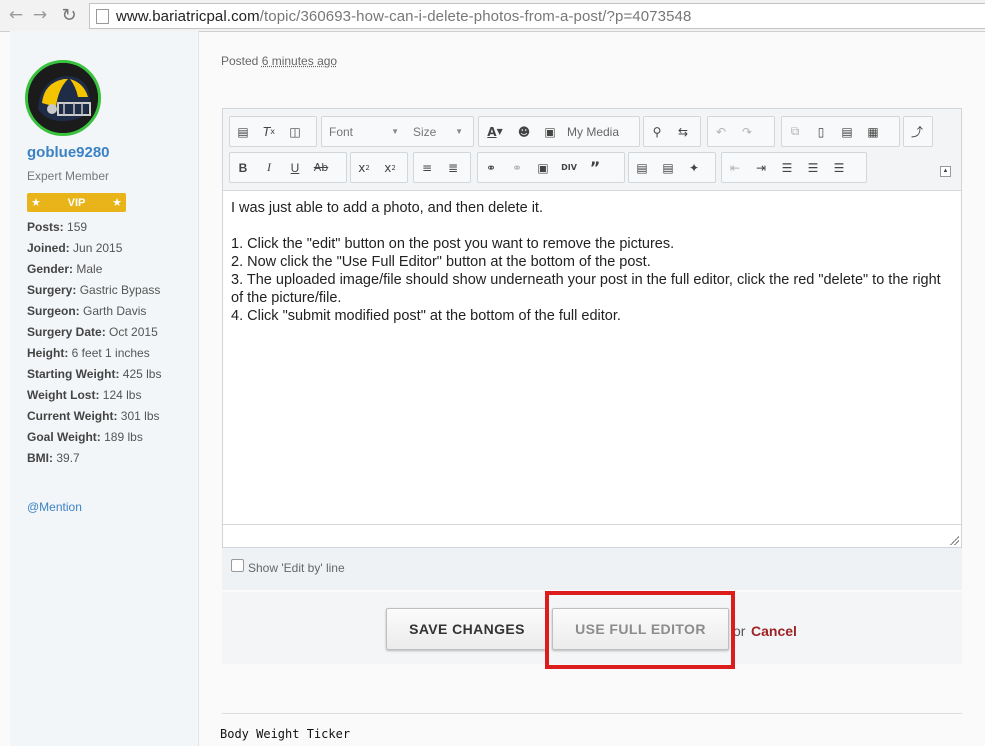  What do you see at coordinates (795, 131) in the screenshot?
I see `copy-icon: ⧉` at bounding box center [795, 131].